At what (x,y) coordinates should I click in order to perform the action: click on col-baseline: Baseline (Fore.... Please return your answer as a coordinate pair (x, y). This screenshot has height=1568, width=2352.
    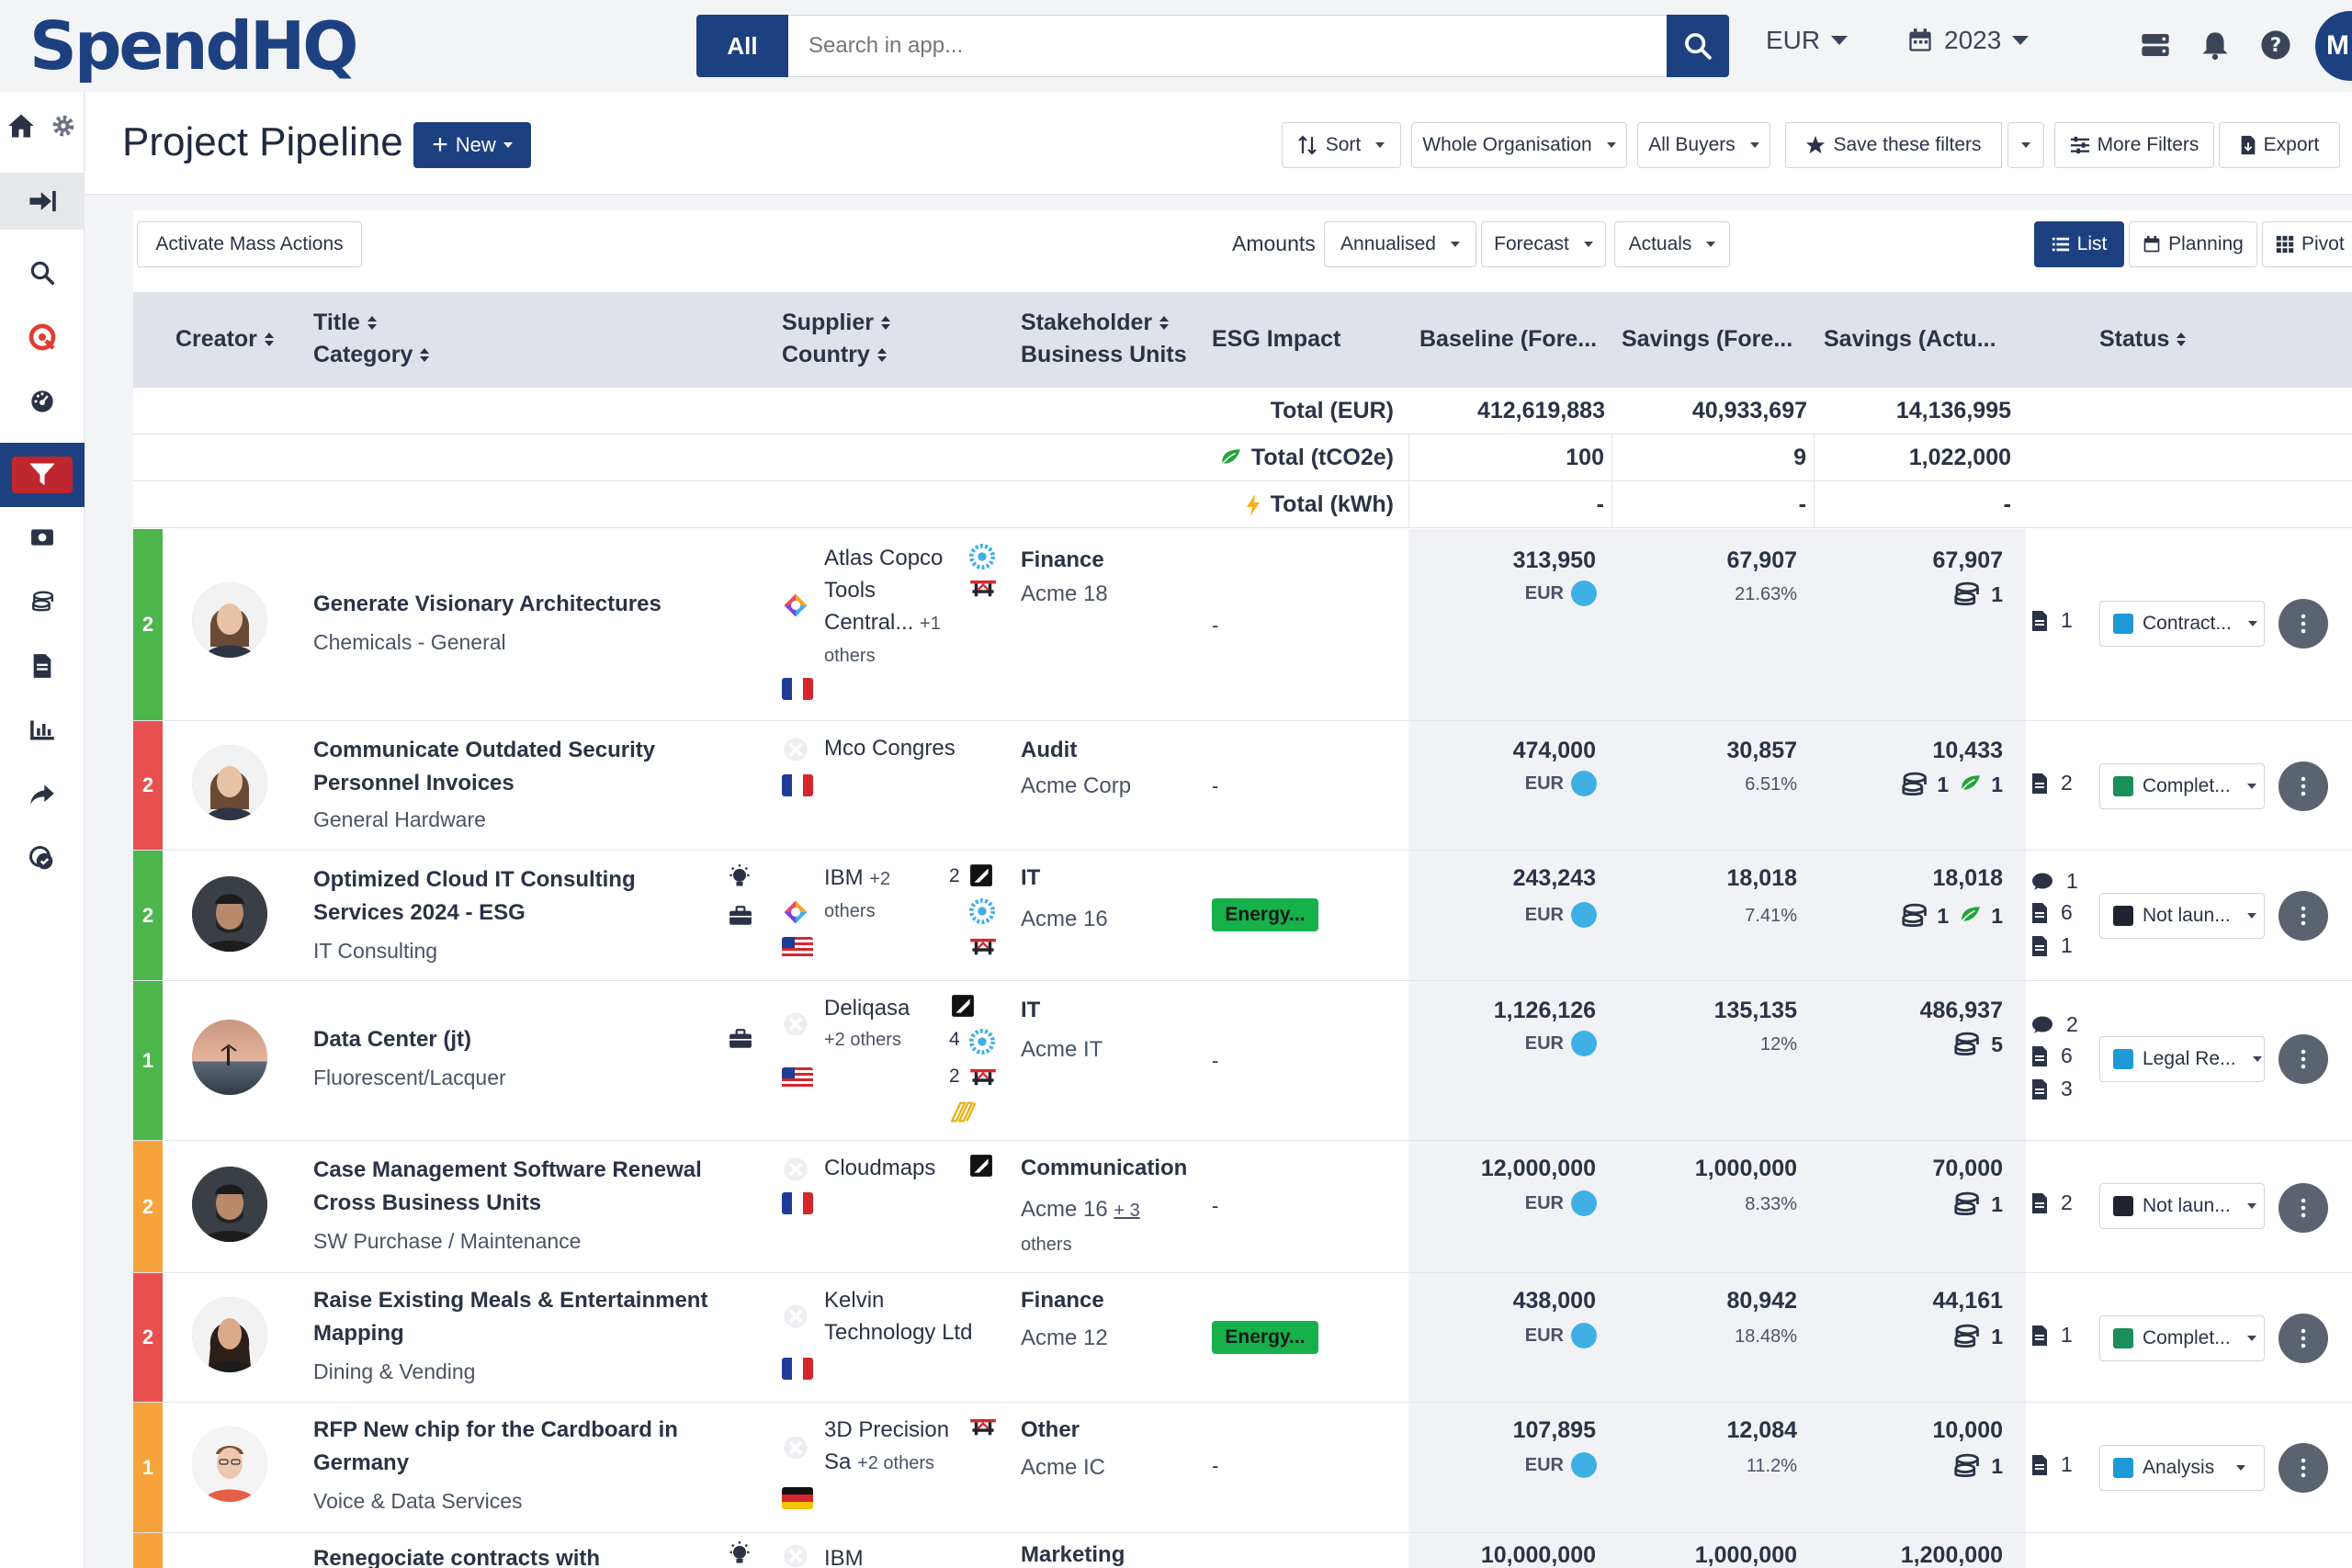
    Looking at the image, I should click on (1508, 339).